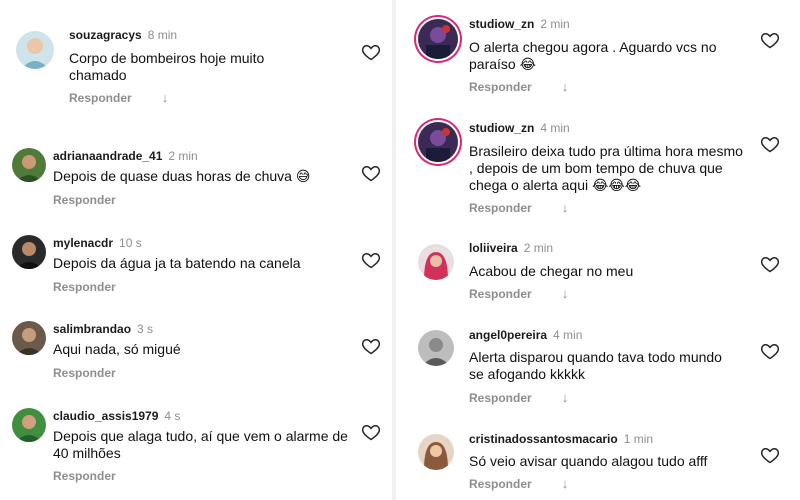  What do you see at coordinates (145, 329) in the screenshot?
I see `timestamp: 3 s` at bounding box center [145, 329].